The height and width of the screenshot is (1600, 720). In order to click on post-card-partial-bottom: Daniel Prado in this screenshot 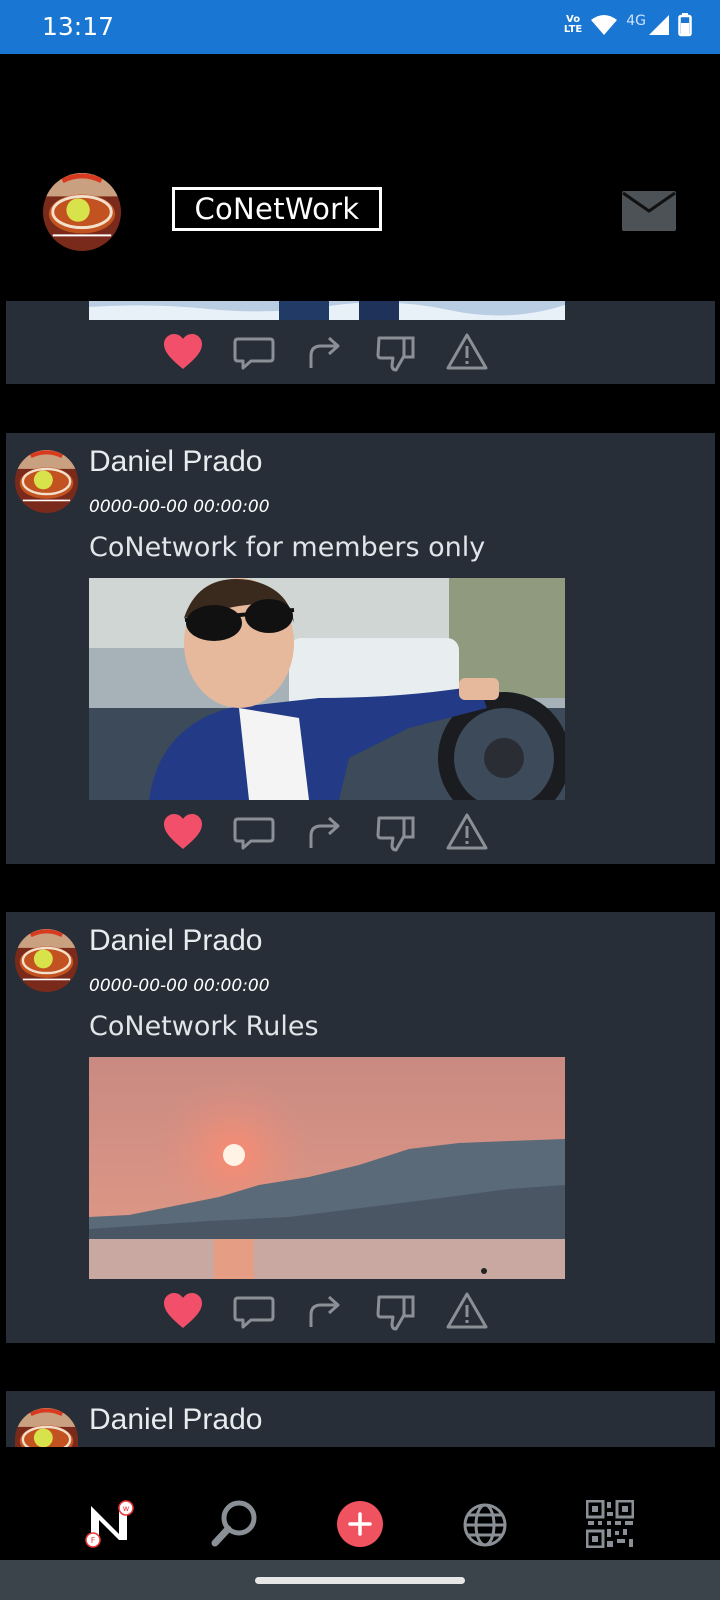, I will do `click(360, 1419)`.